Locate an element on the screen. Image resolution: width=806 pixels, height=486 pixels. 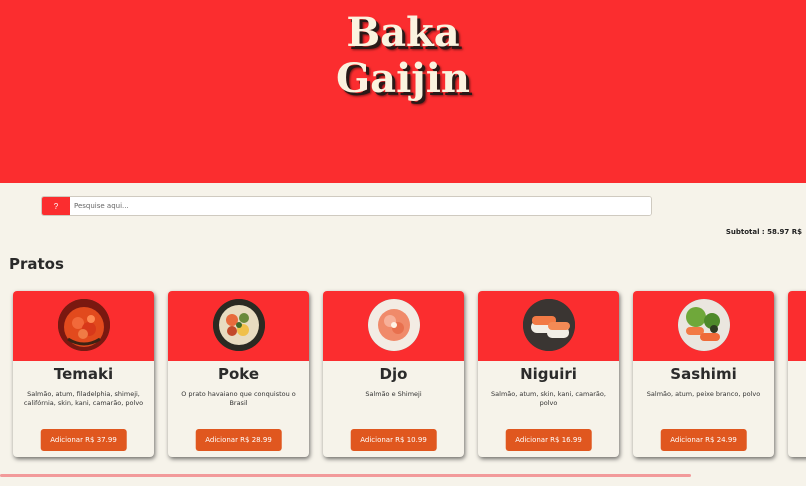
product-description: Salmão, atum, skin, kani, camarão, polvo is located at coordinates (548, 398).